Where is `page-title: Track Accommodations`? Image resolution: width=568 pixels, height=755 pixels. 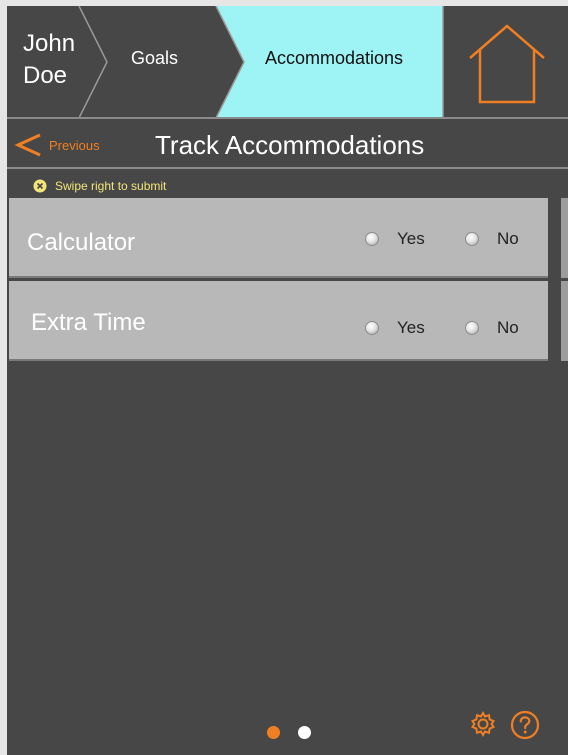
page-title: Track Accommodations is located at coordinates (290, 145).